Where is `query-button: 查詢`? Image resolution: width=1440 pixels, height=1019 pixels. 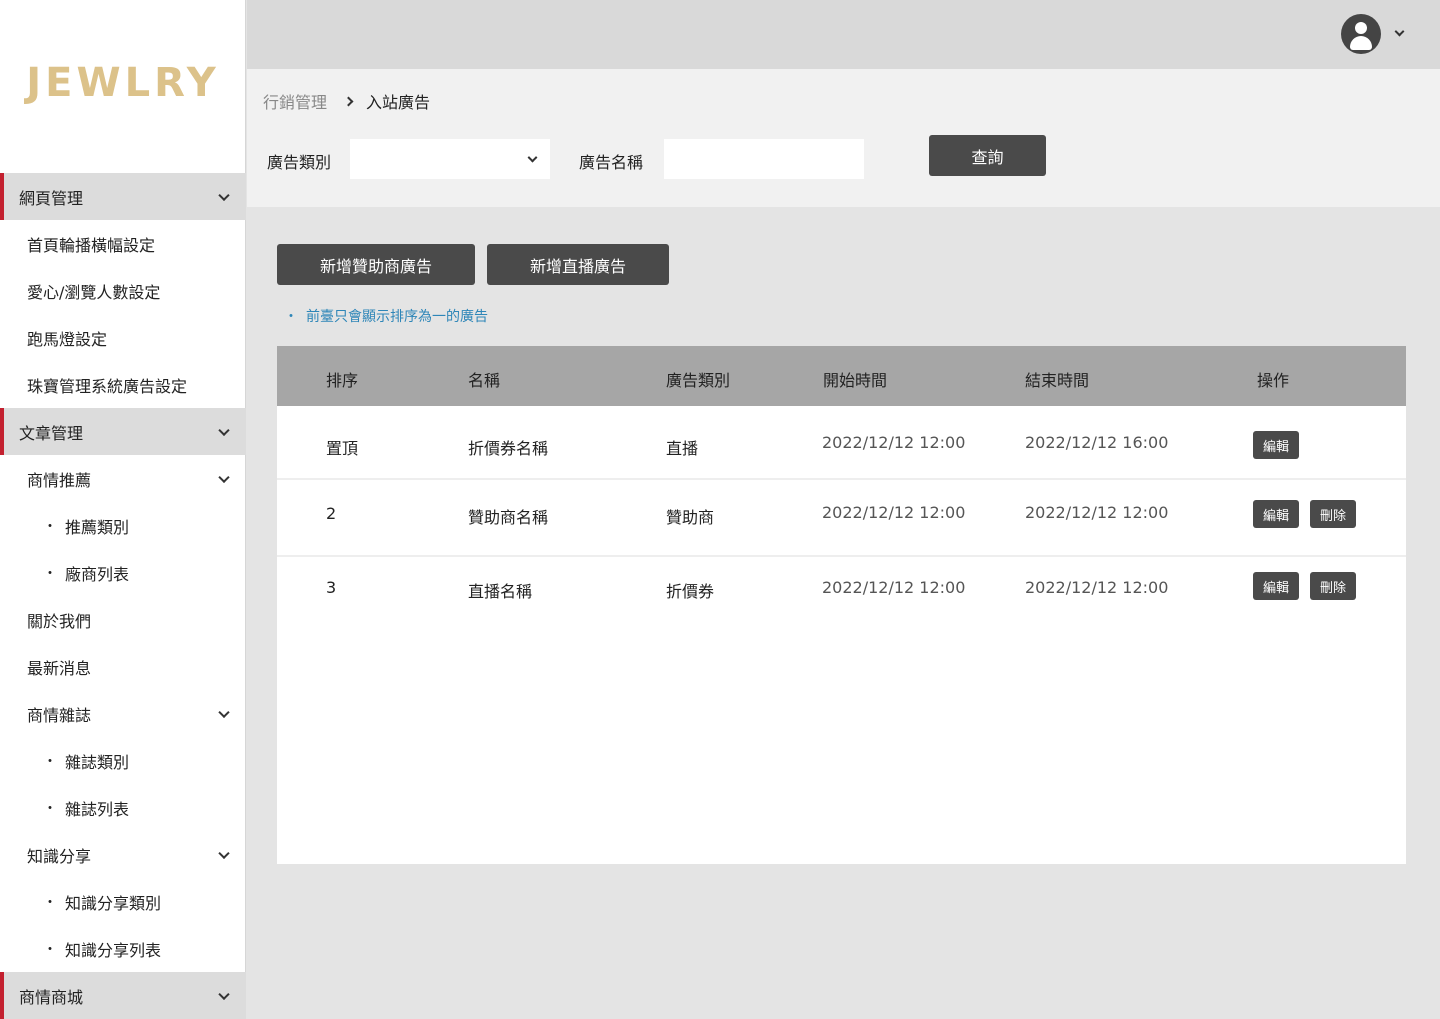 query-button: 查詢 is located at coordinates (987, 155).